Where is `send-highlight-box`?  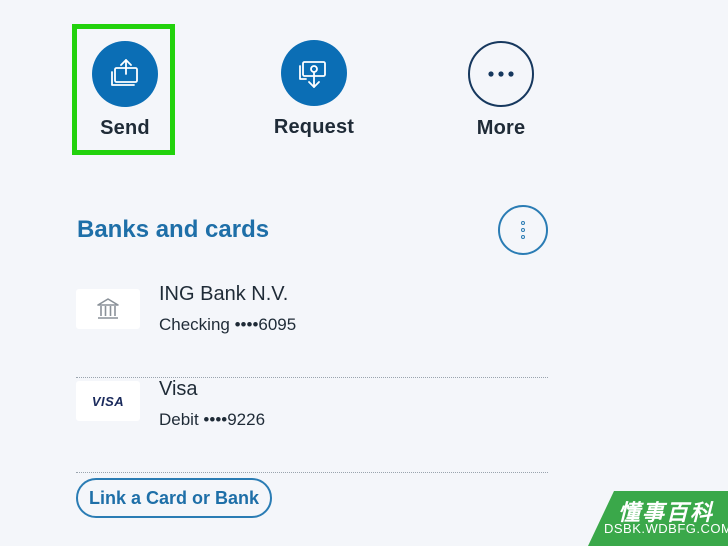 send-highlight-box is located at coordinates (123, 89).